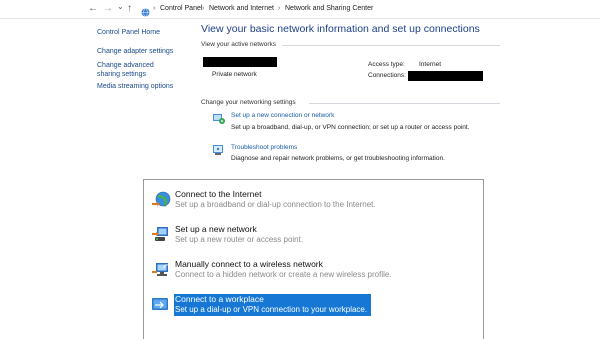  Describe the element at coordinates (240, 62) in the screenshot. I see `network-name-redacted` at that location.